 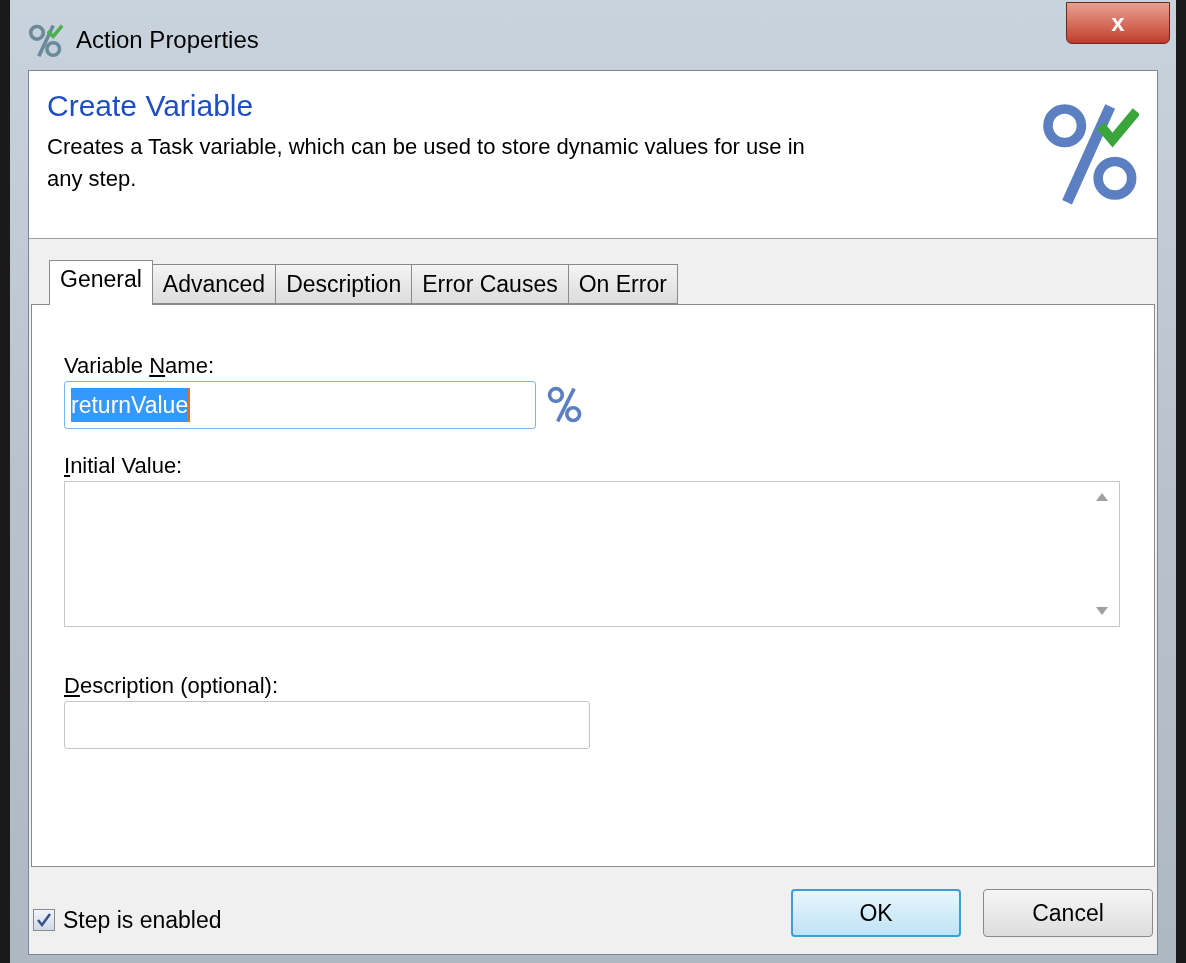 What do you see at coordinates (46, 40) in the screenshot?
I see `percent-check-icon` at bounding box center [46, 40].